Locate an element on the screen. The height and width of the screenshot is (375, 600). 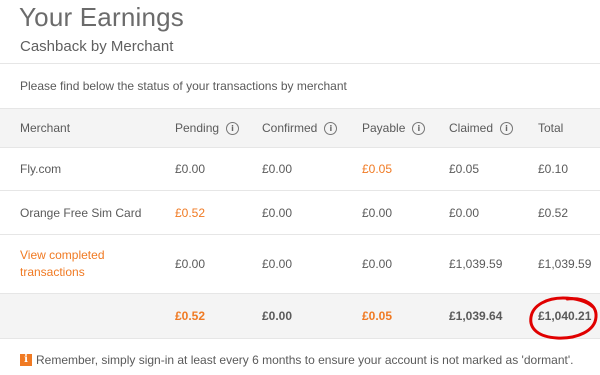
col-merchant-header: Merchant is located at coordinates (95, 128).